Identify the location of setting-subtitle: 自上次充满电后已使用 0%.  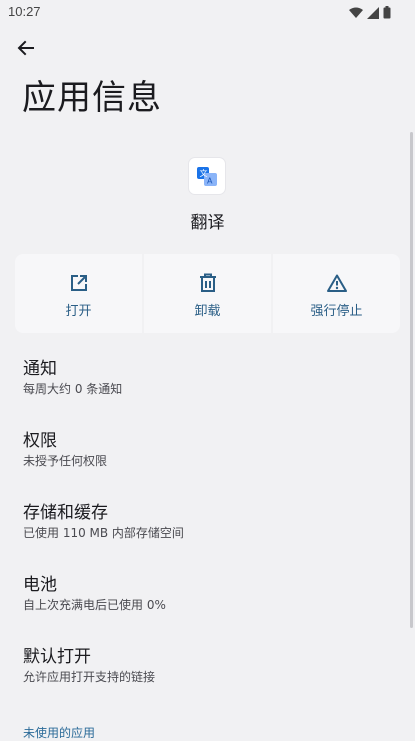
(94, 605).